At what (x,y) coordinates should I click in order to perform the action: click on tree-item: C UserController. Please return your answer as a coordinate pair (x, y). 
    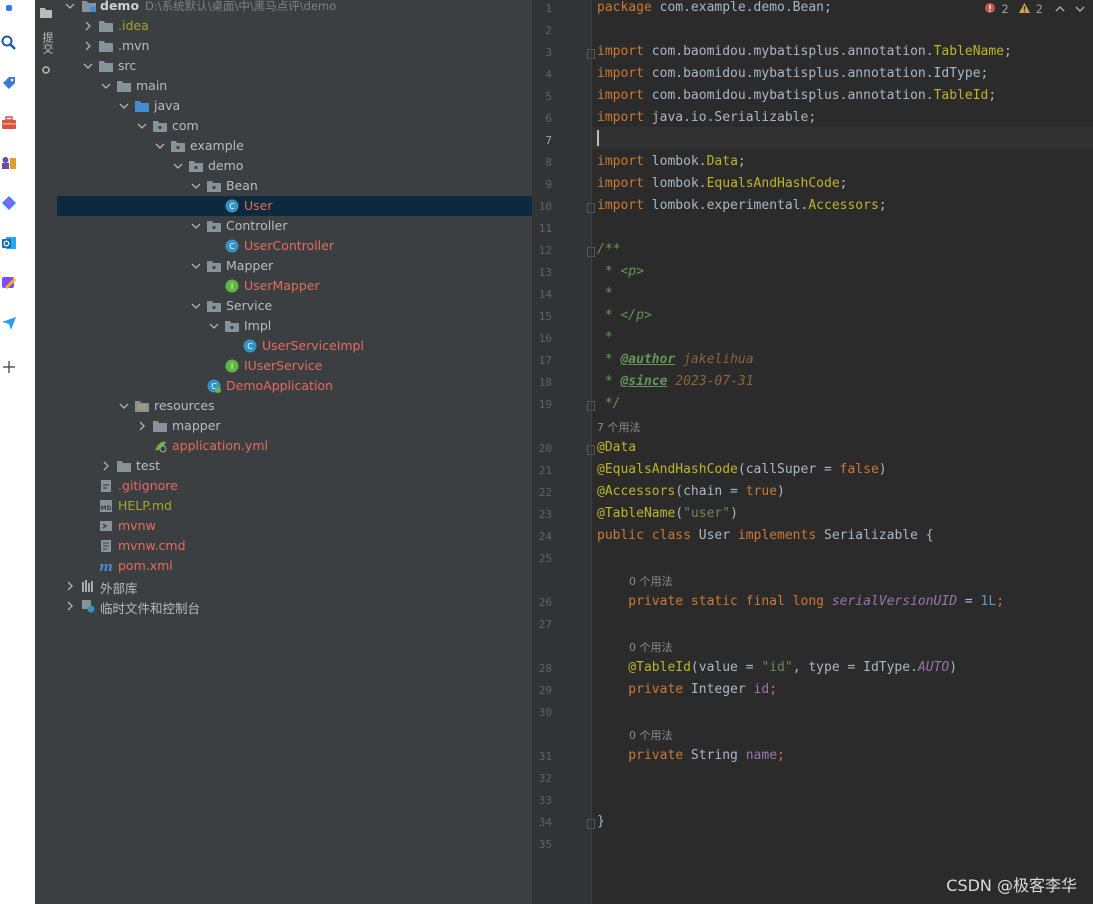
    Looking at the image, I should click on (294, 246).